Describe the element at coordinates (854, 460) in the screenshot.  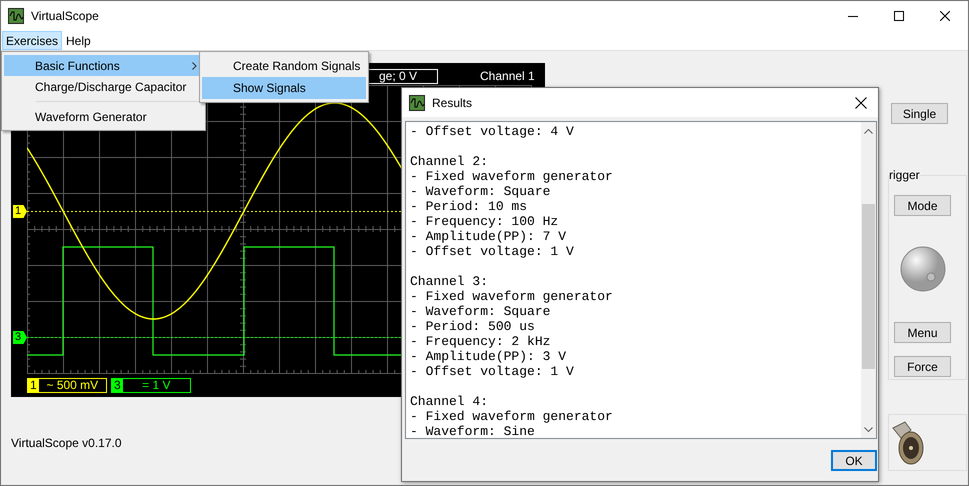
I see `ok-button: OK` at that location.